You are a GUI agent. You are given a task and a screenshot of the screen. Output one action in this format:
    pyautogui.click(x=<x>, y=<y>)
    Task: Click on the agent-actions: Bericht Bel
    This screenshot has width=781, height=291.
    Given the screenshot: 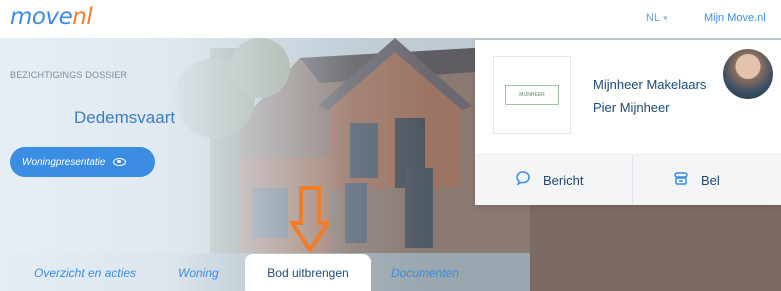 What is the action you would take?
    pyautogui.click(x=628, y=180)
    